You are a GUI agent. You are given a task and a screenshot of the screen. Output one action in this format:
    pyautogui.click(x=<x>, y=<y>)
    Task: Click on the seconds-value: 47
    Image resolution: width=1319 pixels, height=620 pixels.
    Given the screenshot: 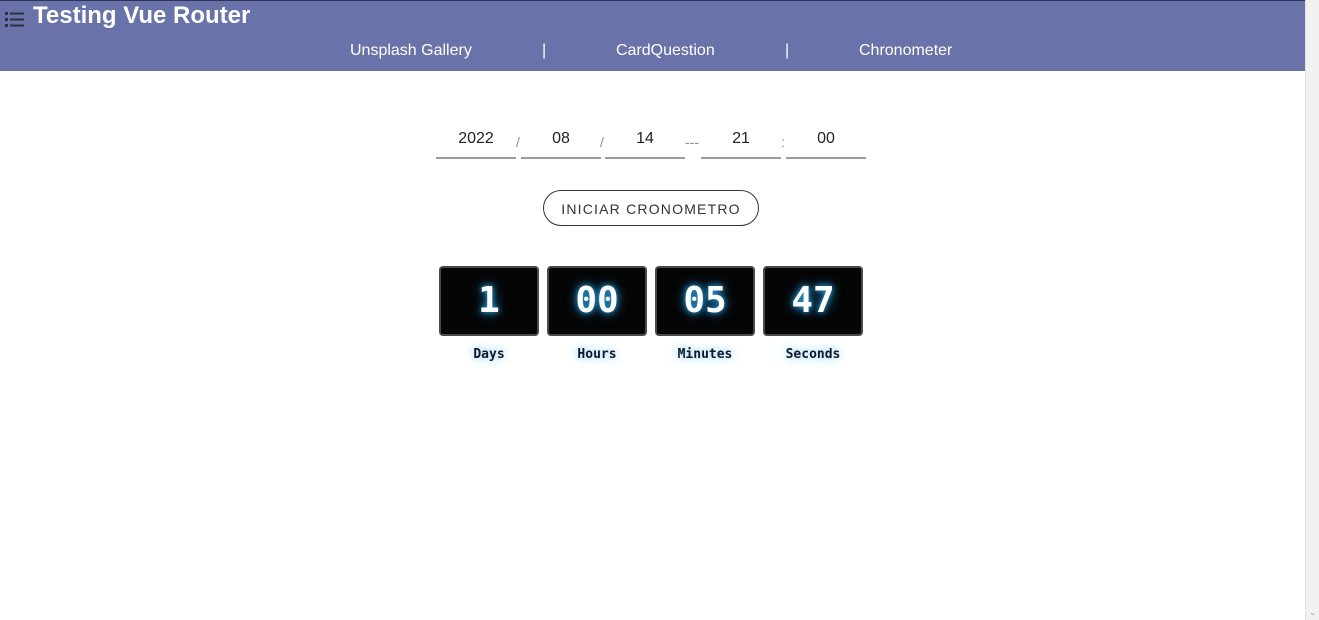 What is the action you would take?
    pyautogui.click(x=813, y=300)
    